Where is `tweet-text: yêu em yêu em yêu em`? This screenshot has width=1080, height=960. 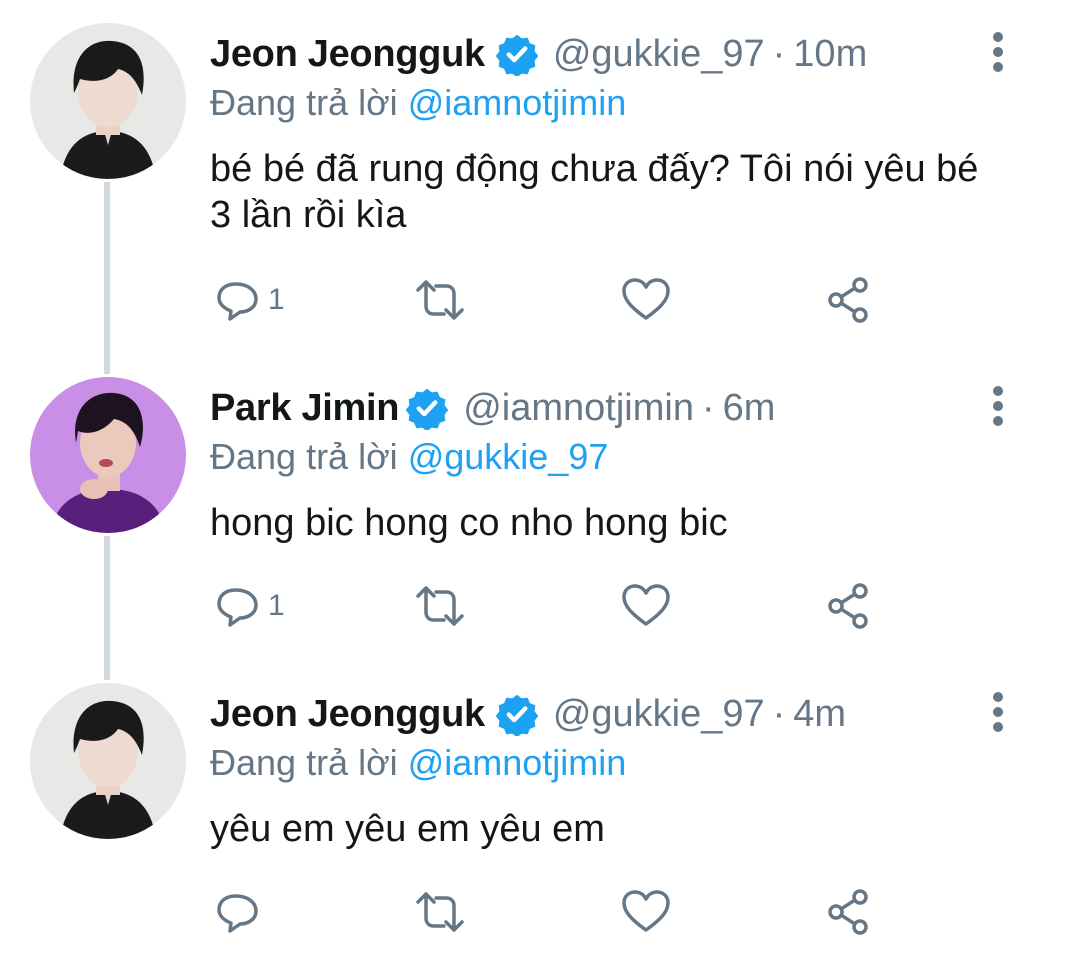
tweet-text: yêu em yêu em yêu em is located at coordinates (407, 829).